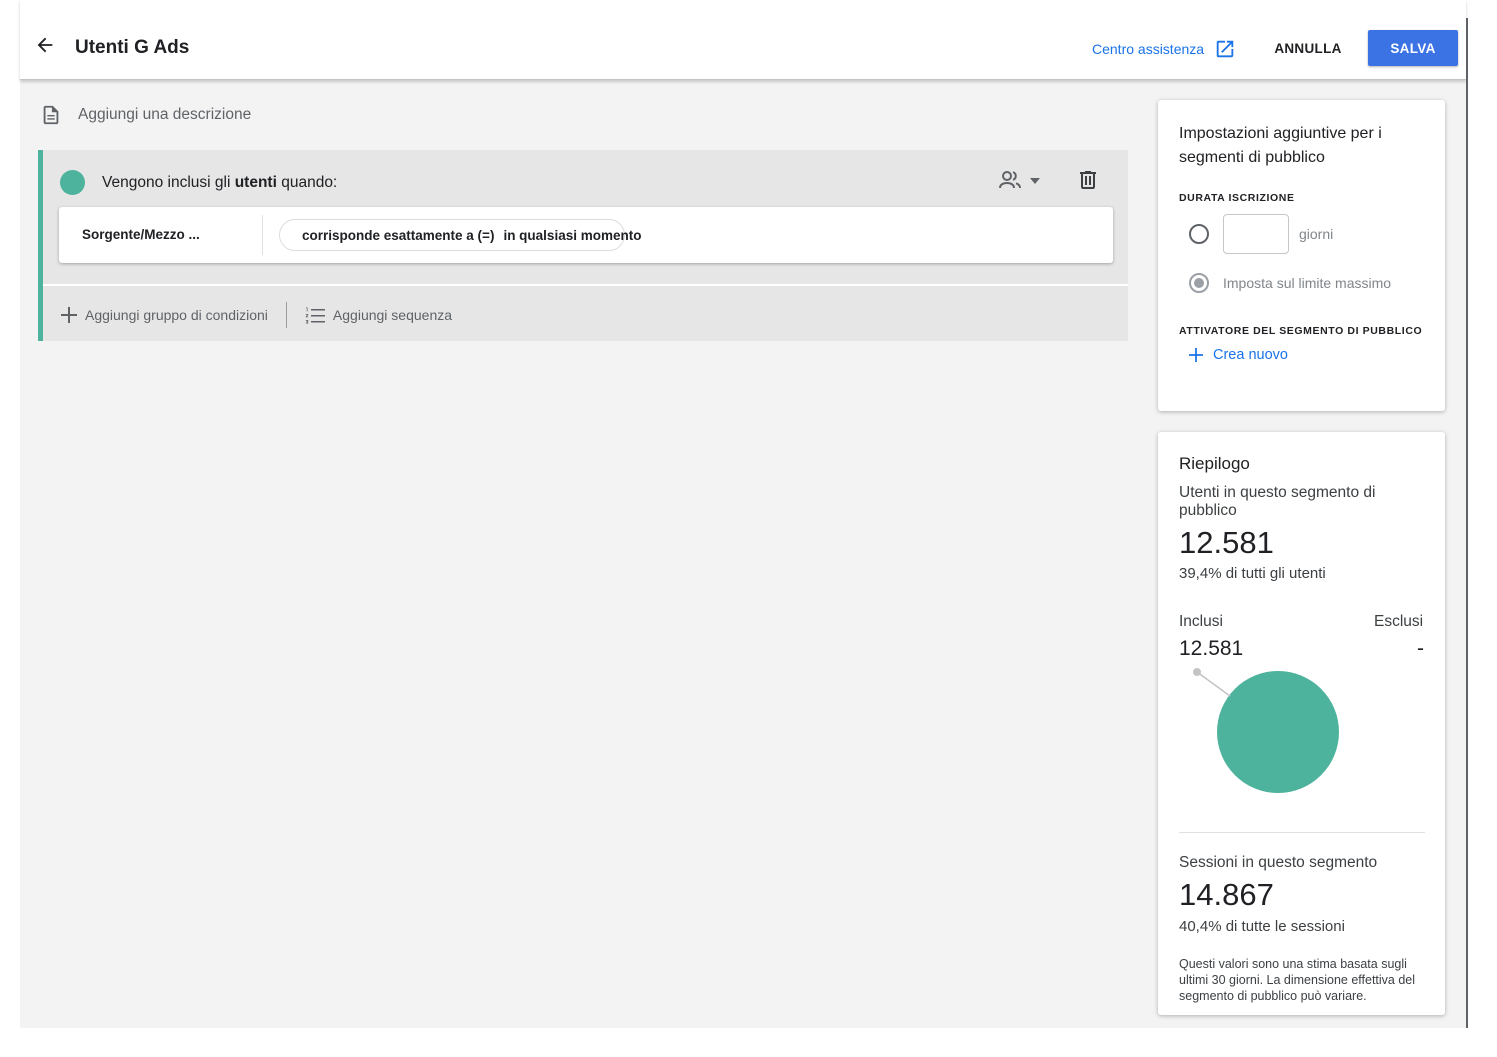 The image size is (1497, 1057). I want to click on condition-group-heading: Vengono inclusi gli utenti quando:, so click(219, 183).